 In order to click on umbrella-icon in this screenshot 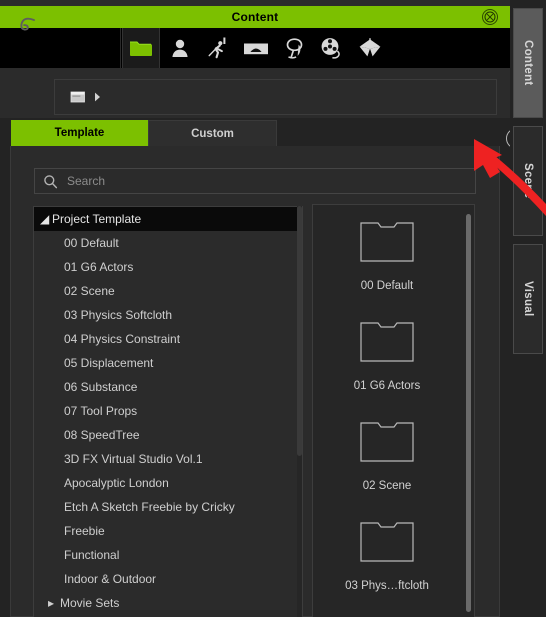, I will do `click(370, 48)`.